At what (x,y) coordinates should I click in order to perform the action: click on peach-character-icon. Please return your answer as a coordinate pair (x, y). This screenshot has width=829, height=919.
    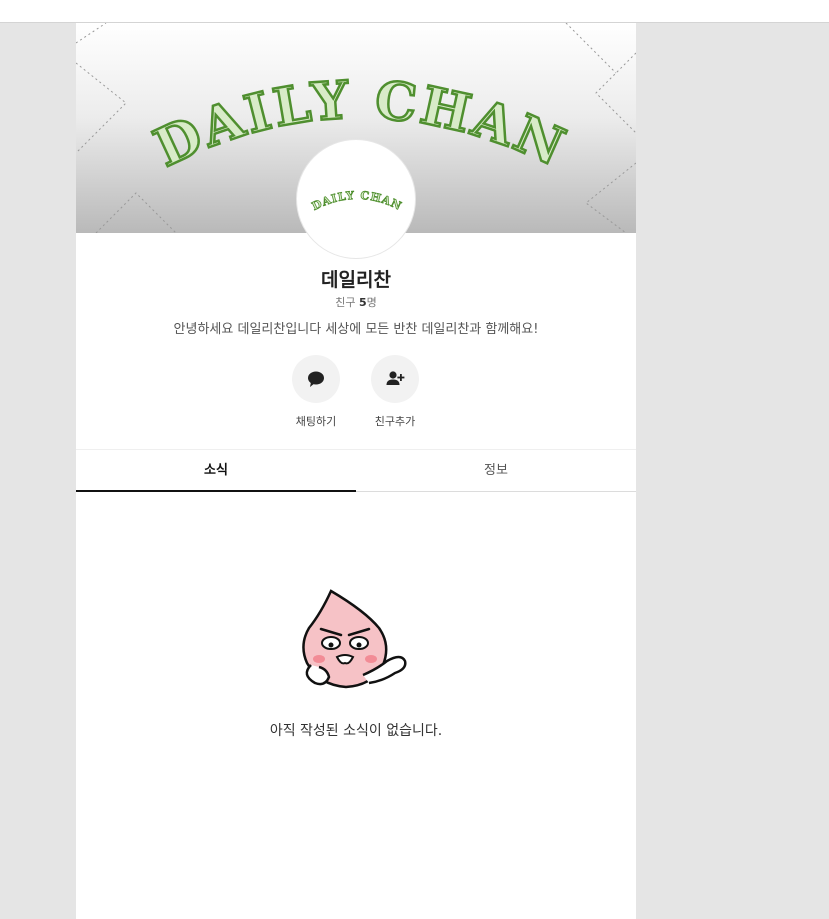
    Looking at the image, I should click on (354, 639).